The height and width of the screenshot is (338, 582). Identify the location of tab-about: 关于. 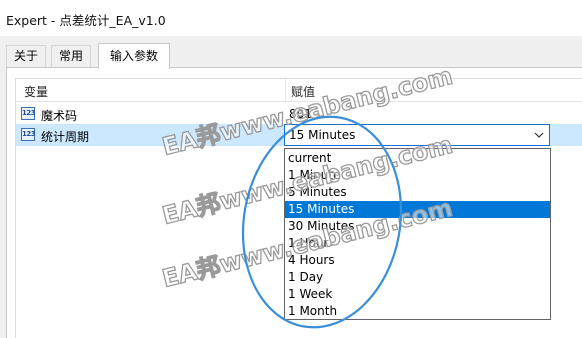
(26, 56).